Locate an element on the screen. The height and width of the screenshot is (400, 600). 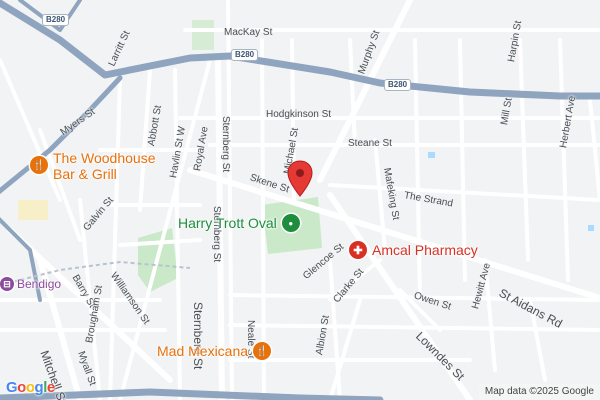
poi-the-woodhouse: 🍴 The Woodhouse Bar & Grill is located at coordinates (92, 166).